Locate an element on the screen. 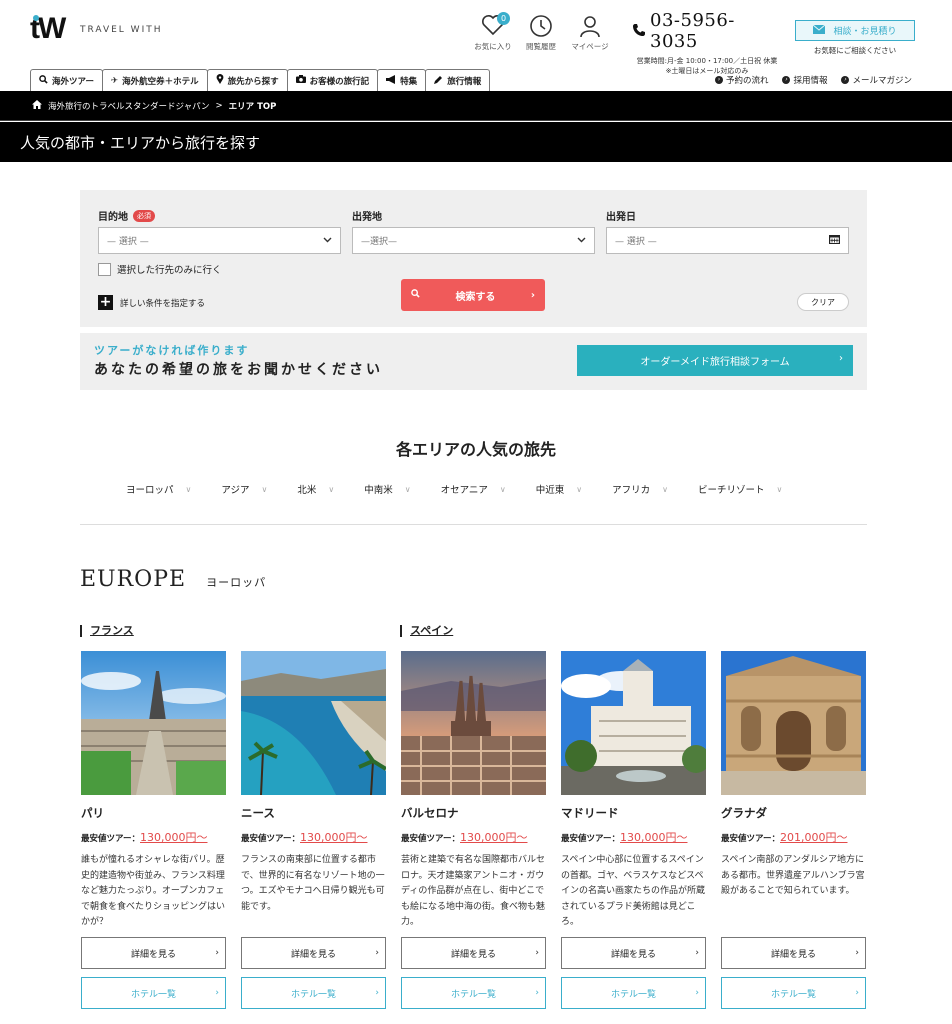 The image size is (952, 1024). tab-overseas-tour: 海外ツアー is located at coordinates (66, 80).